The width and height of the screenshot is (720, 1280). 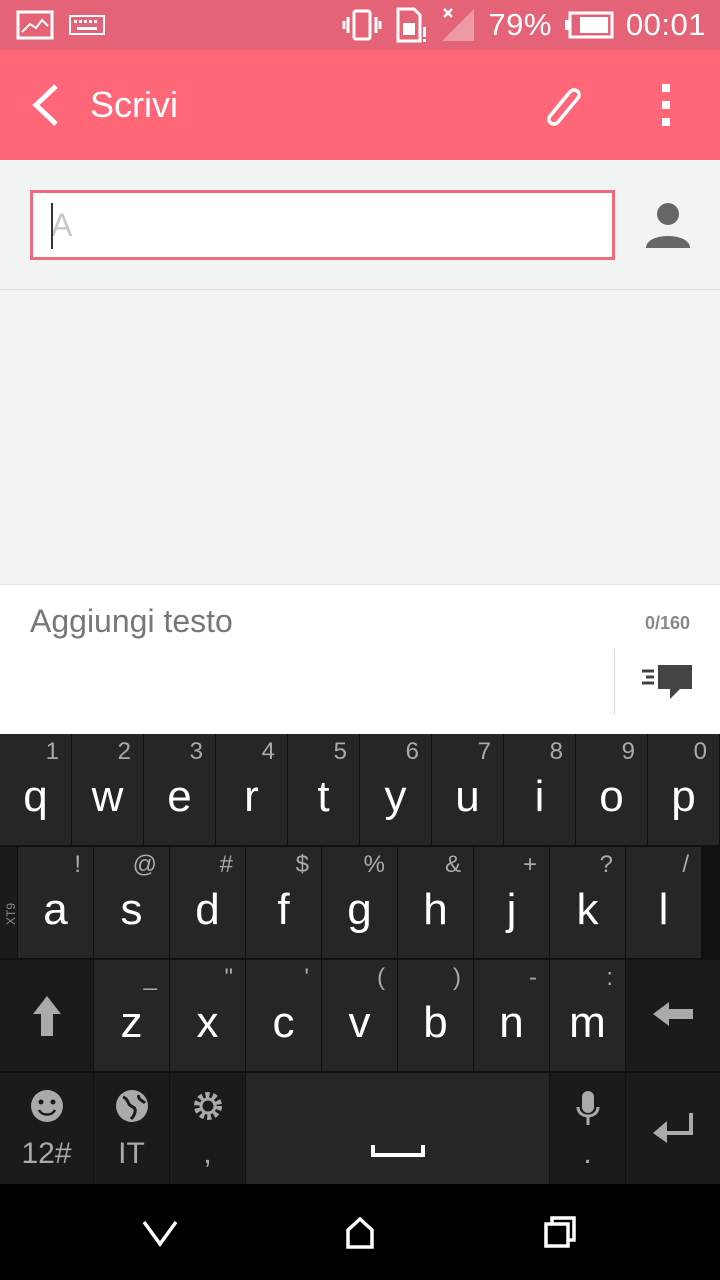 I want to click on globe-icon, so click(x=131, y=1106).